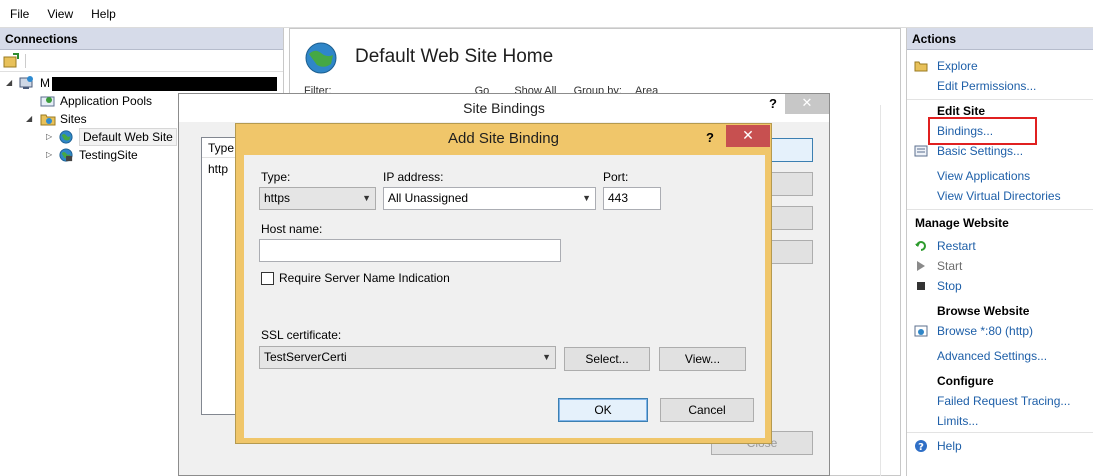 Image resolution: width=1093 pixels, height=476 pixels. What do you see at coordinates (103, 14) in the screenshot?
I see `menu-help: Help` at bounding box center [103, 14].